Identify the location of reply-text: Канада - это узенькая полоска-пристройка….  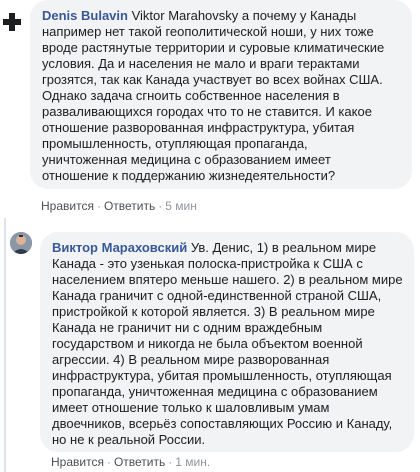
(207, 263).